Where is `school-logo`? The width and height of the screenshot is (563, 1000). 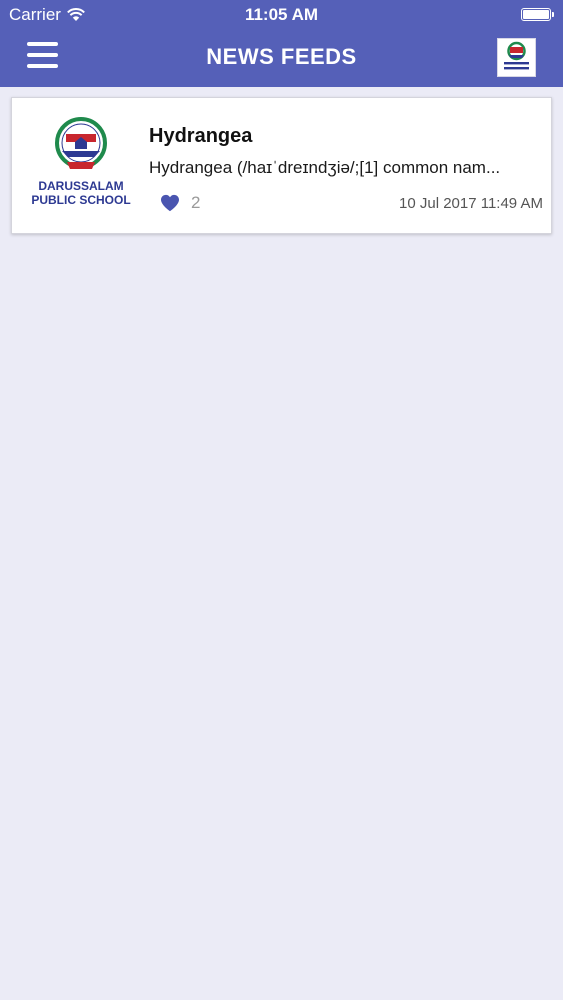
school-logo is located at coordinates (516, 57).